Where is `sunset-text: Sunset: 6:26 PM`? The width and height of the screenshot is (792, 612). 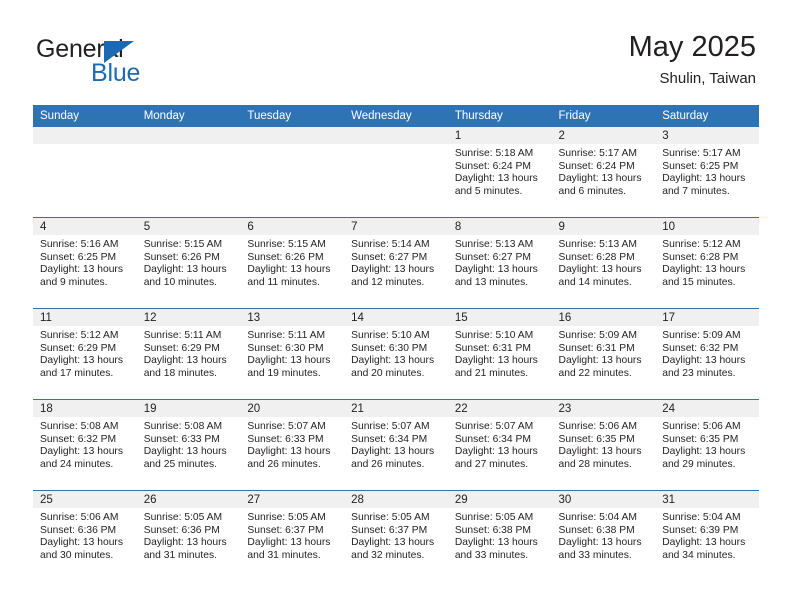 sunset-text: Sunset: 6:26 PM is located at coordinates (181, 257).